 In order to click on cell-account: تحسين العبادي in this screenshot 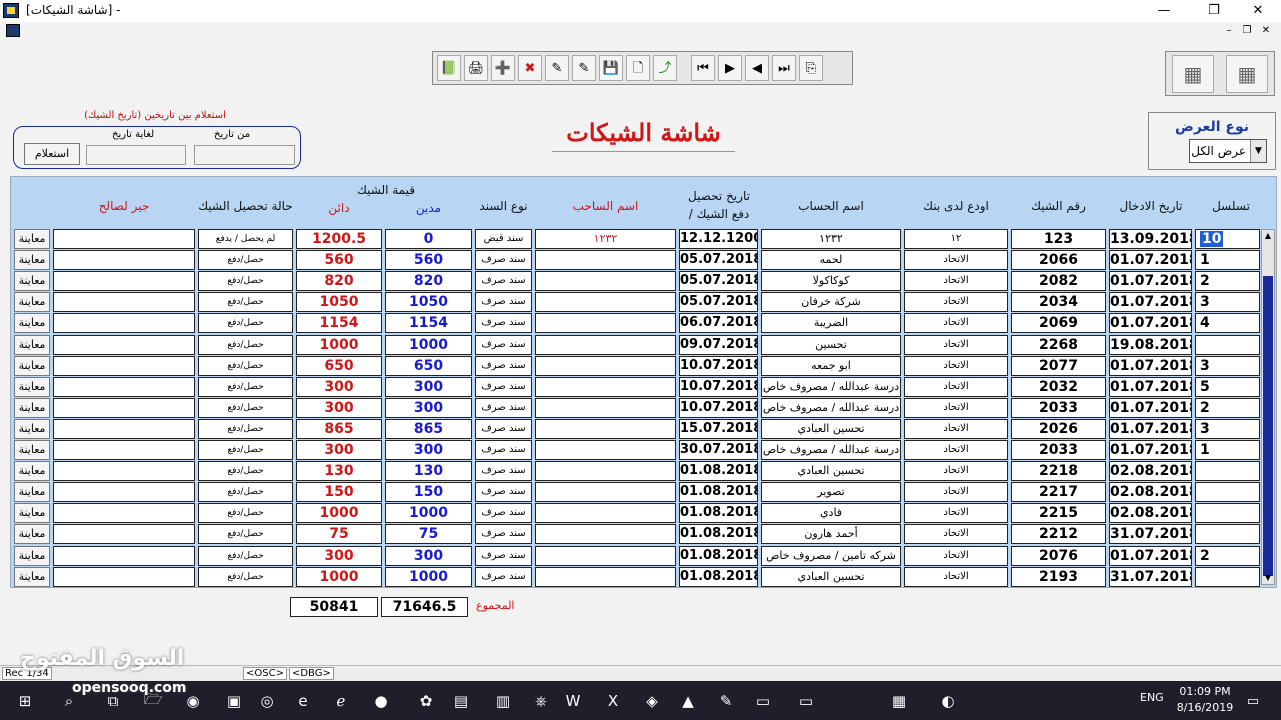, I will do `click(831, 471)`.